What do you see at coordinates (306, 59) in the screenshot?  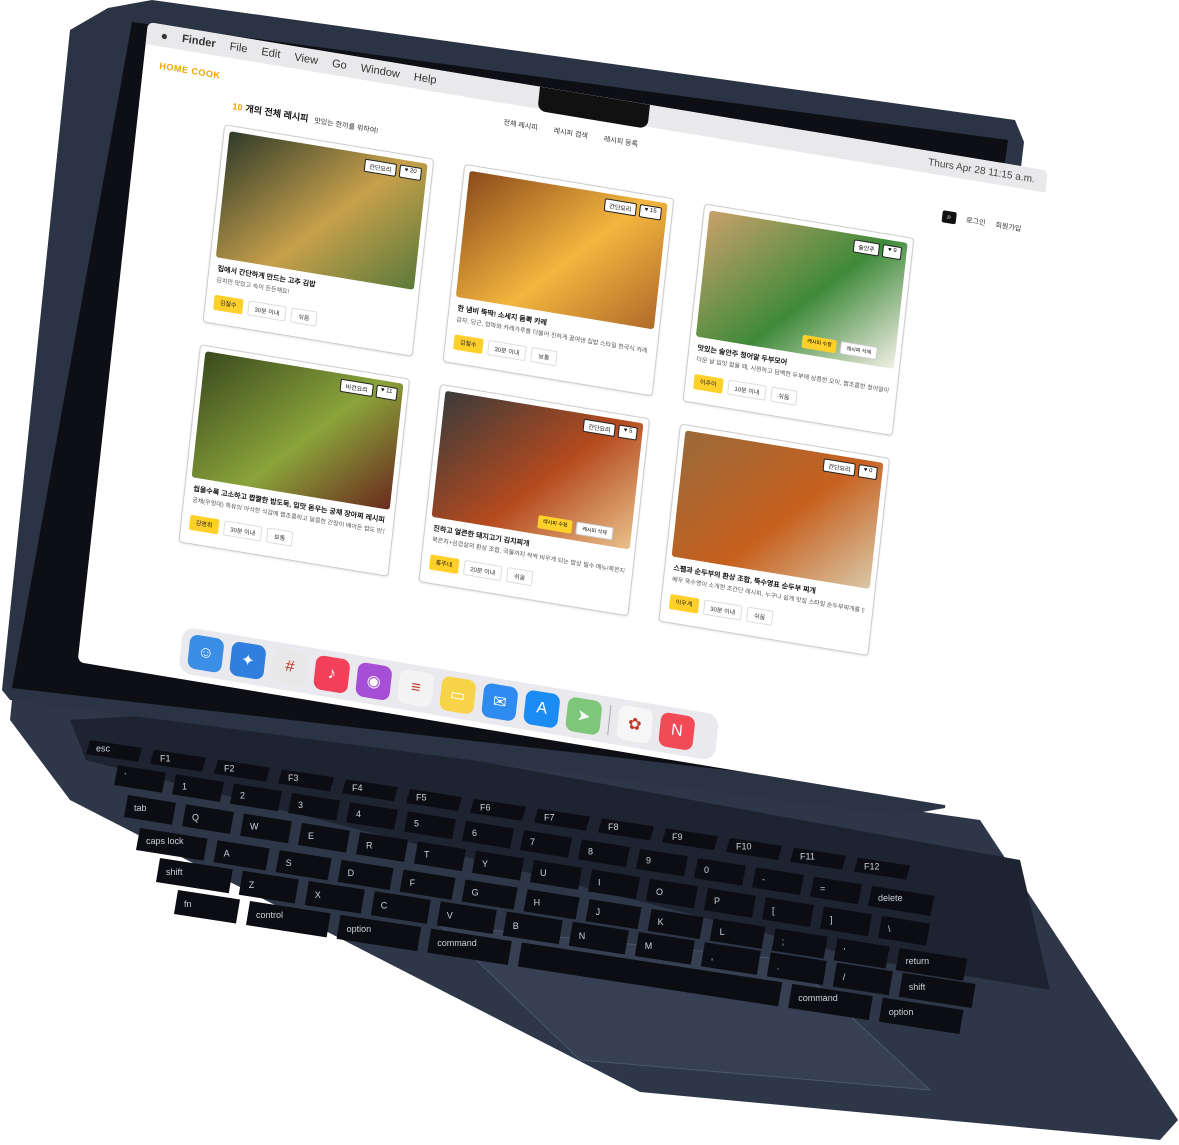 I see `menu-view: View` at bounding box center [306, 59].